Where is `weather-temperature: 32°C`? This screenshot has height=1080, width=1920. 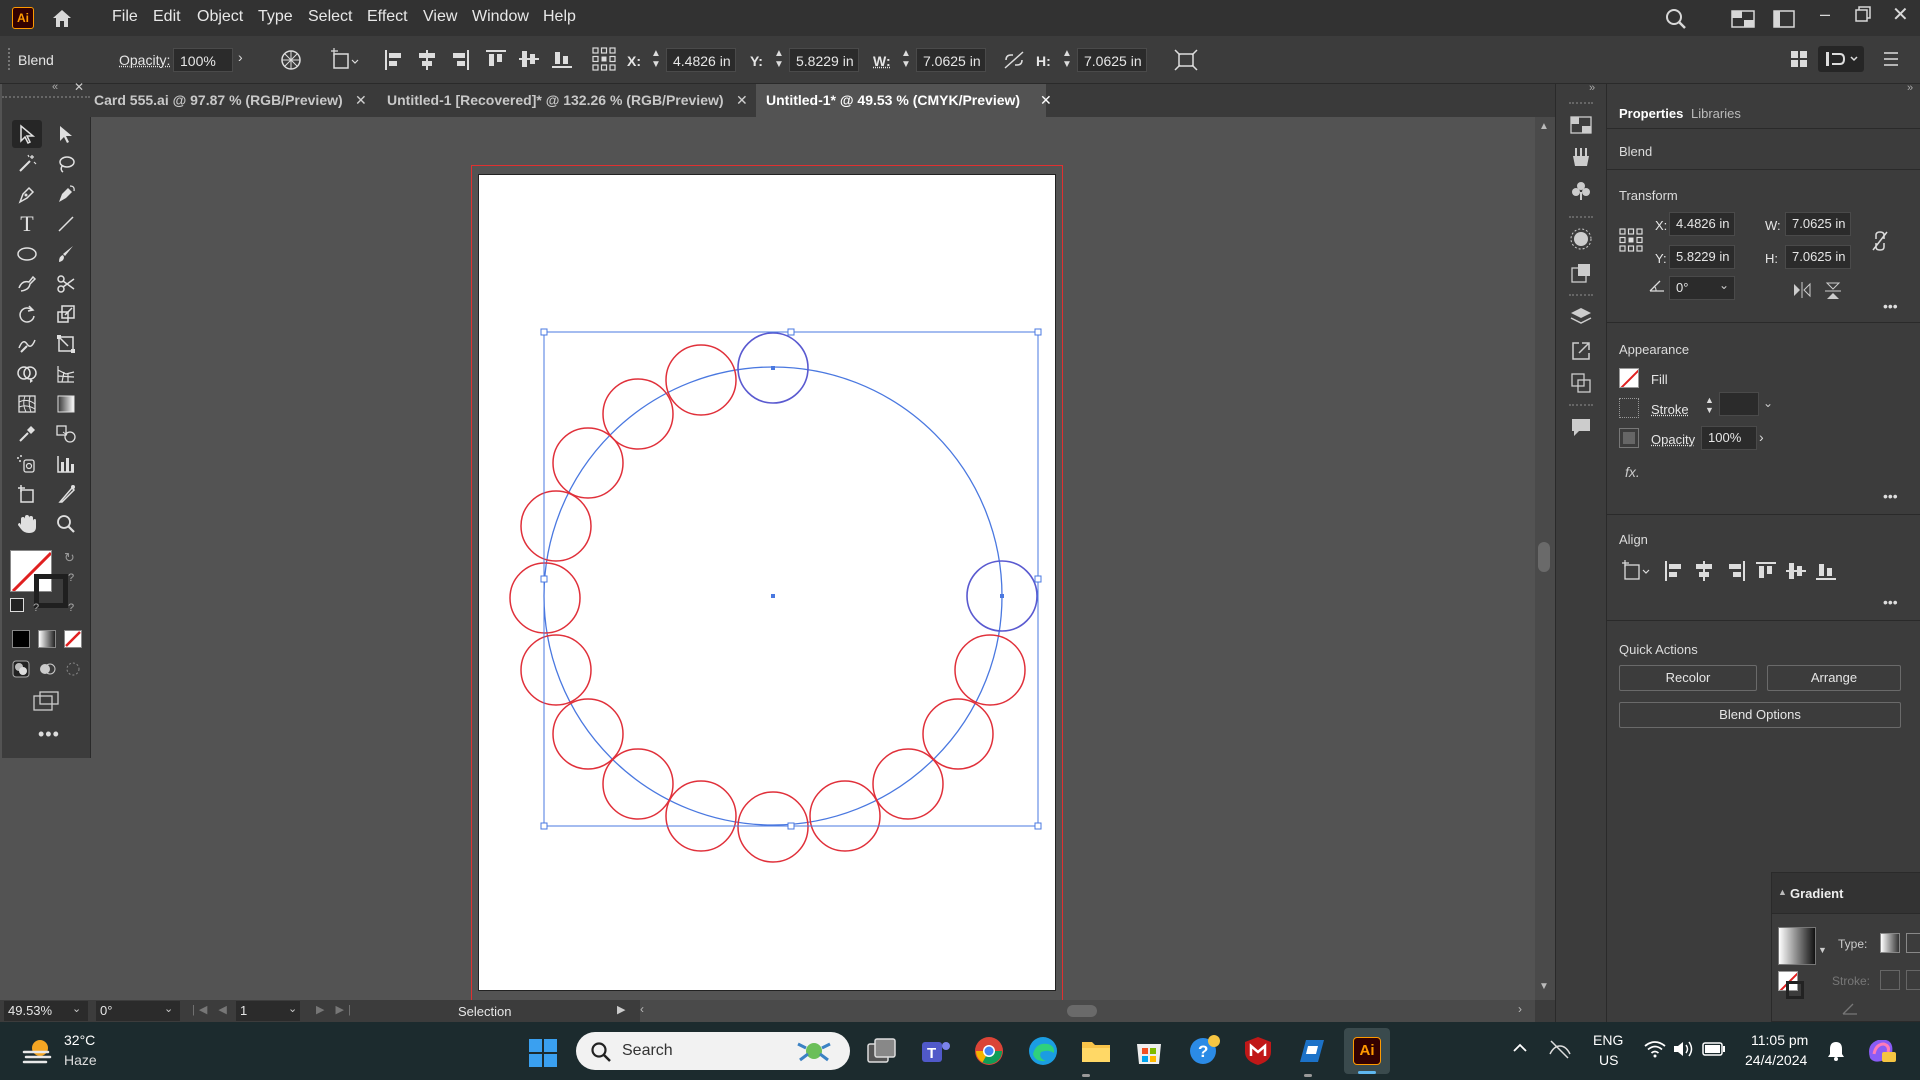 weather-temperature: 32°C is located at coordinates (79, 1040).